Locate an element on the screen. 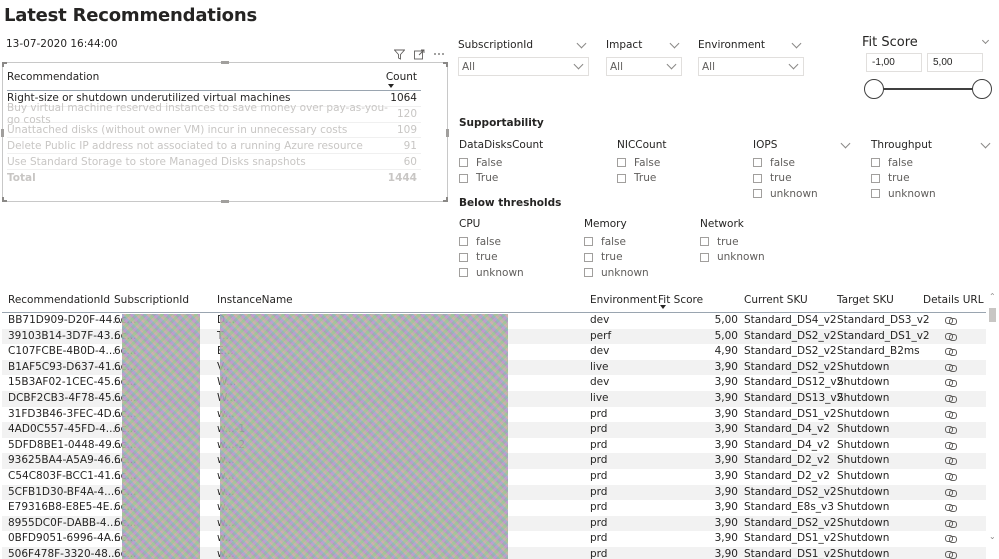  column-header-target-sku: Target SKU is located at coordinates (865, 300).